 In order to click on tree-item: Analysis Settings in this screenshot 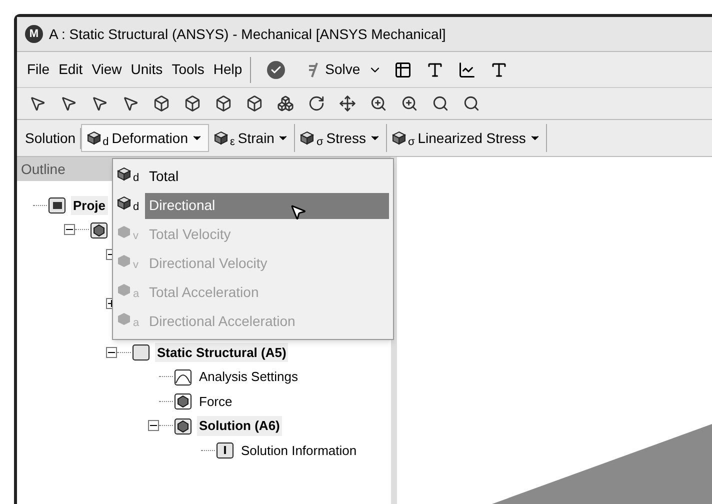, I will do `click(248, 376)`.